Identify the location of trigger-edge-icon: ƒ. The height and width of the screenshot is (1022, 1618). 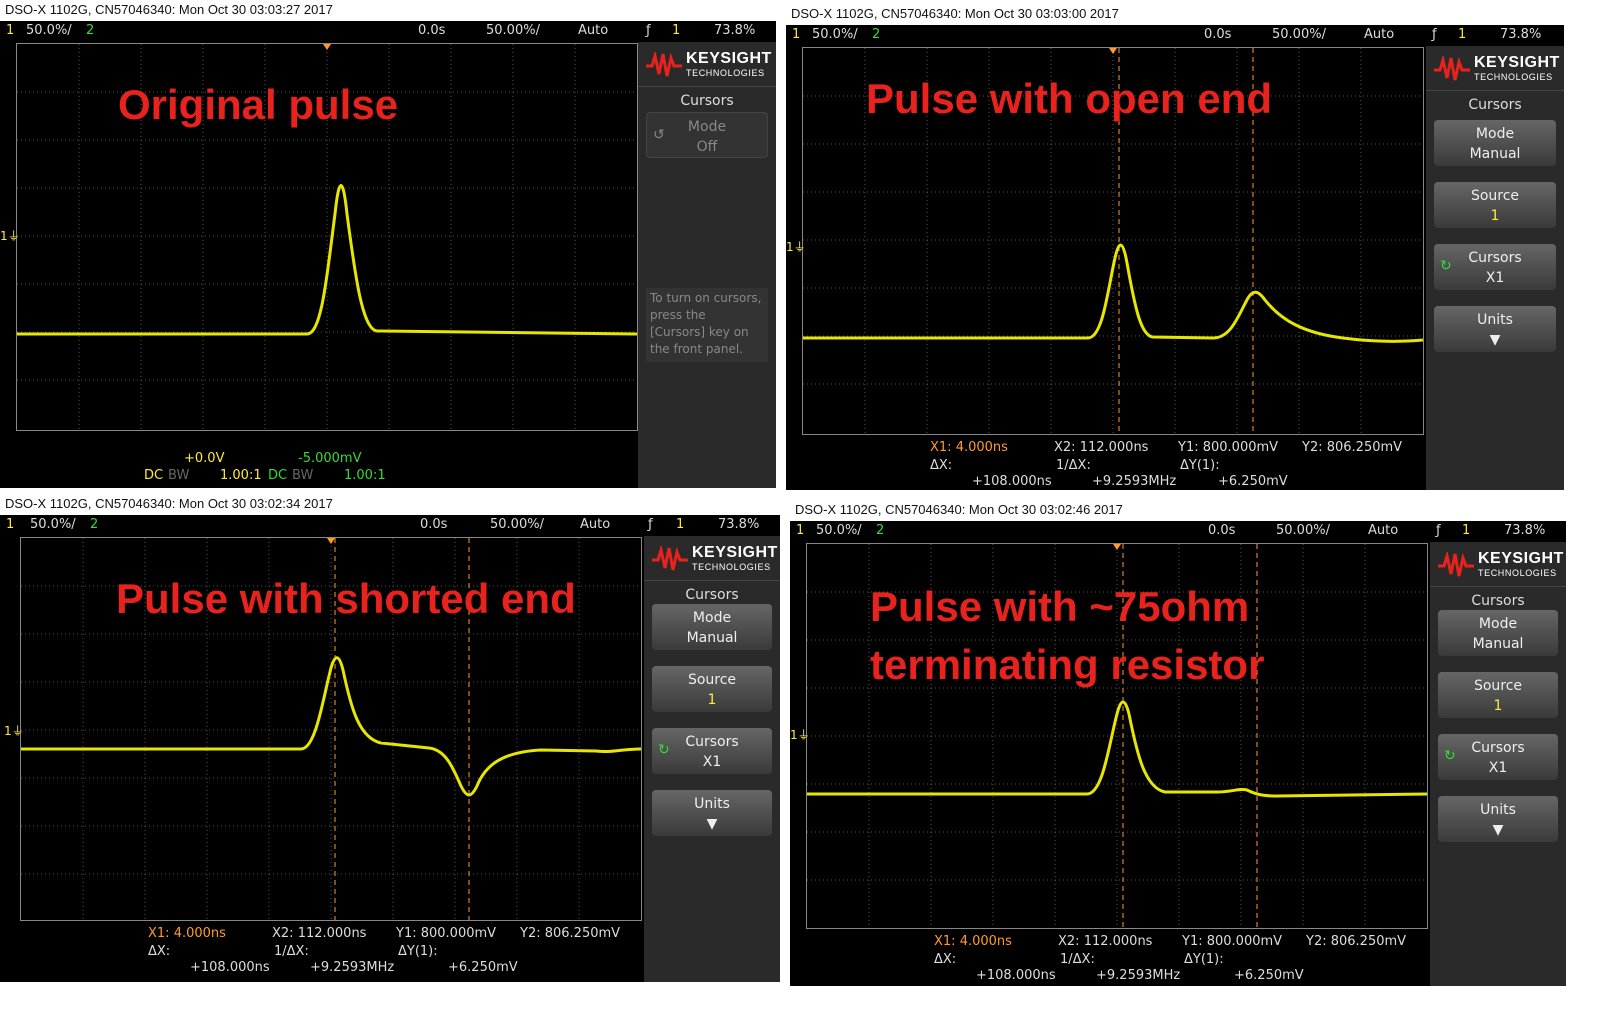
(650, 524).